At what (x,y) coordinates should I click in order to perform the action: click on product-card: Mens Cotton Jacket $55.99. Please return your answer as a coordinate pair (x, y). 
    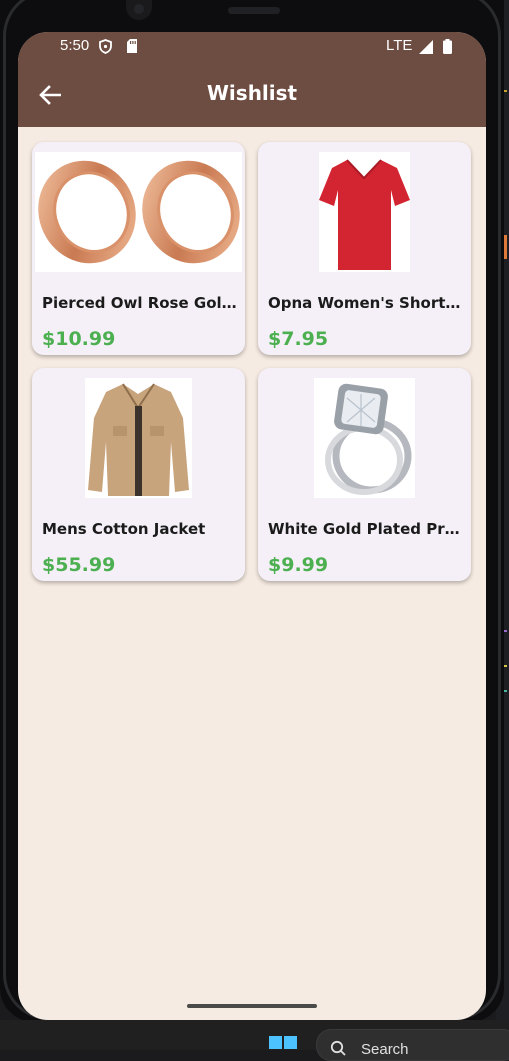
    Looking at the image, I should click on (138, 474).